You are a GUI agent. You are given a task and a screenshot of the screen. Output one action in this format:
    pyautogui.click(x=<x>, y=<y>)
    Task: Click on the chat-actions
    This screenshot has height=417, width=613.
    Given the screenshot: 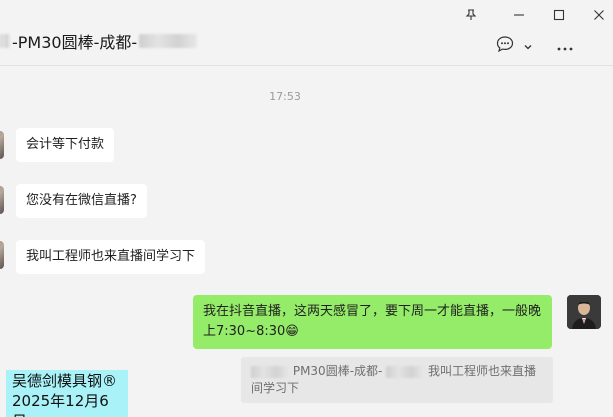 What is the action you would take?
    pyautogui.click(x=534, y=46)
    